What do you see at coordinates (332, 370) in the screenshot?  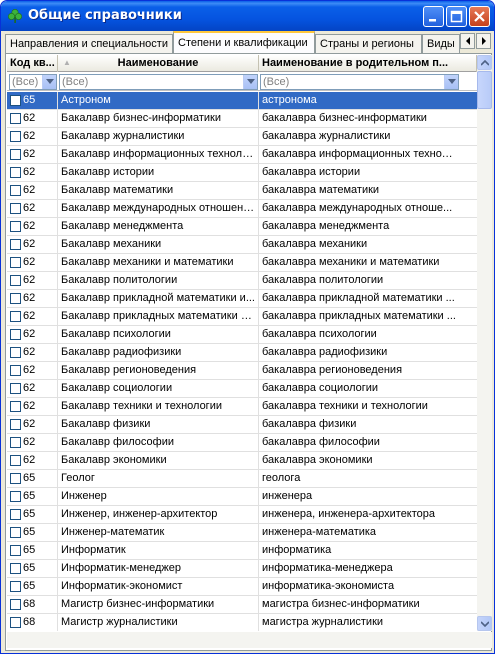 I see `cell-parent-name: бакалавра регионоведения` at bounding box center [332, 370].